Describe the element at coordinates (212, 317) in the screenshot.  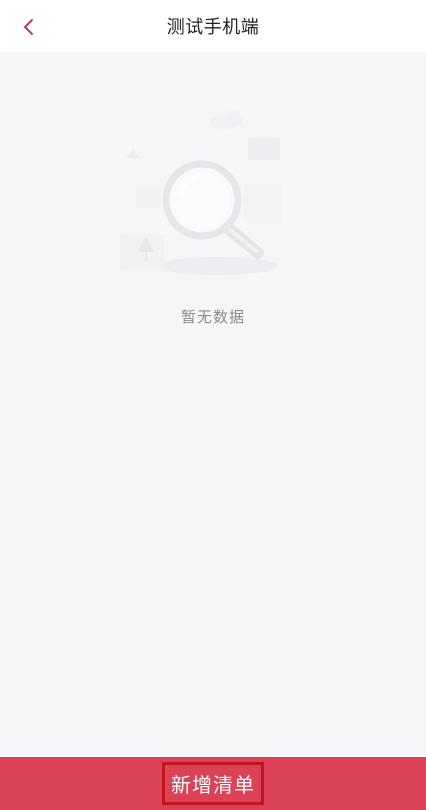
I see `empty-message: 暂无数据` at that location.